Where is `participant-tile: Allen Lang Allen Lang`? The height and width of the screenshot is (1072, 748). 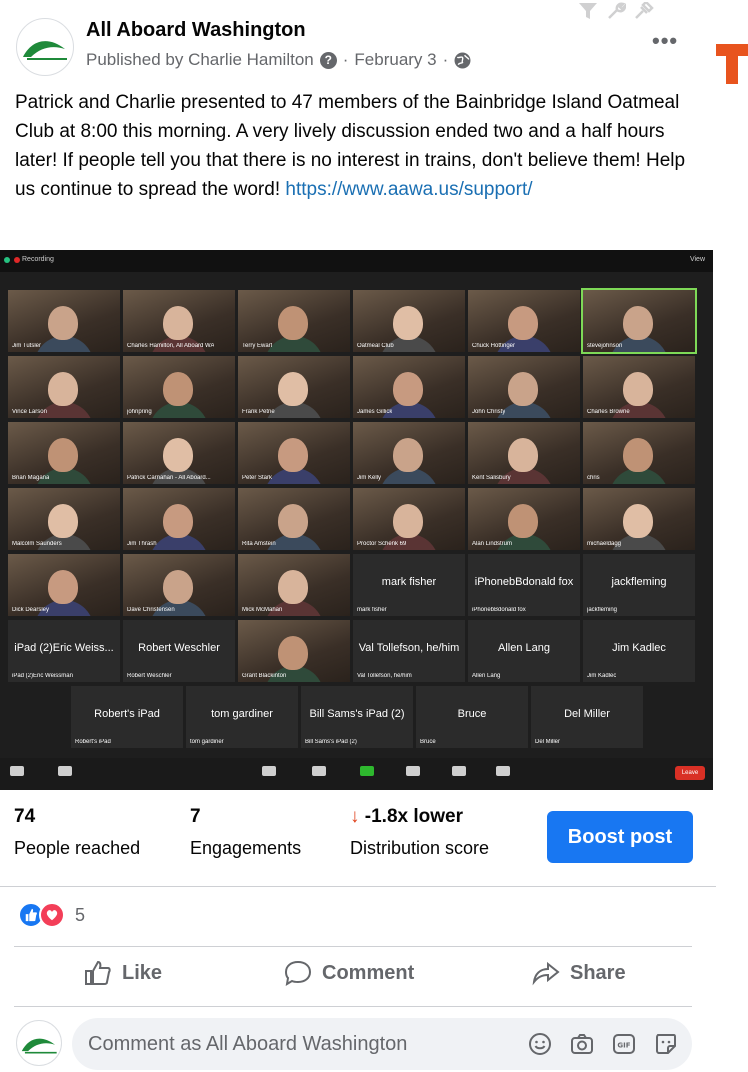
participant-tile: Allen Lang Allen Lang is located at coordinates (524, 651).